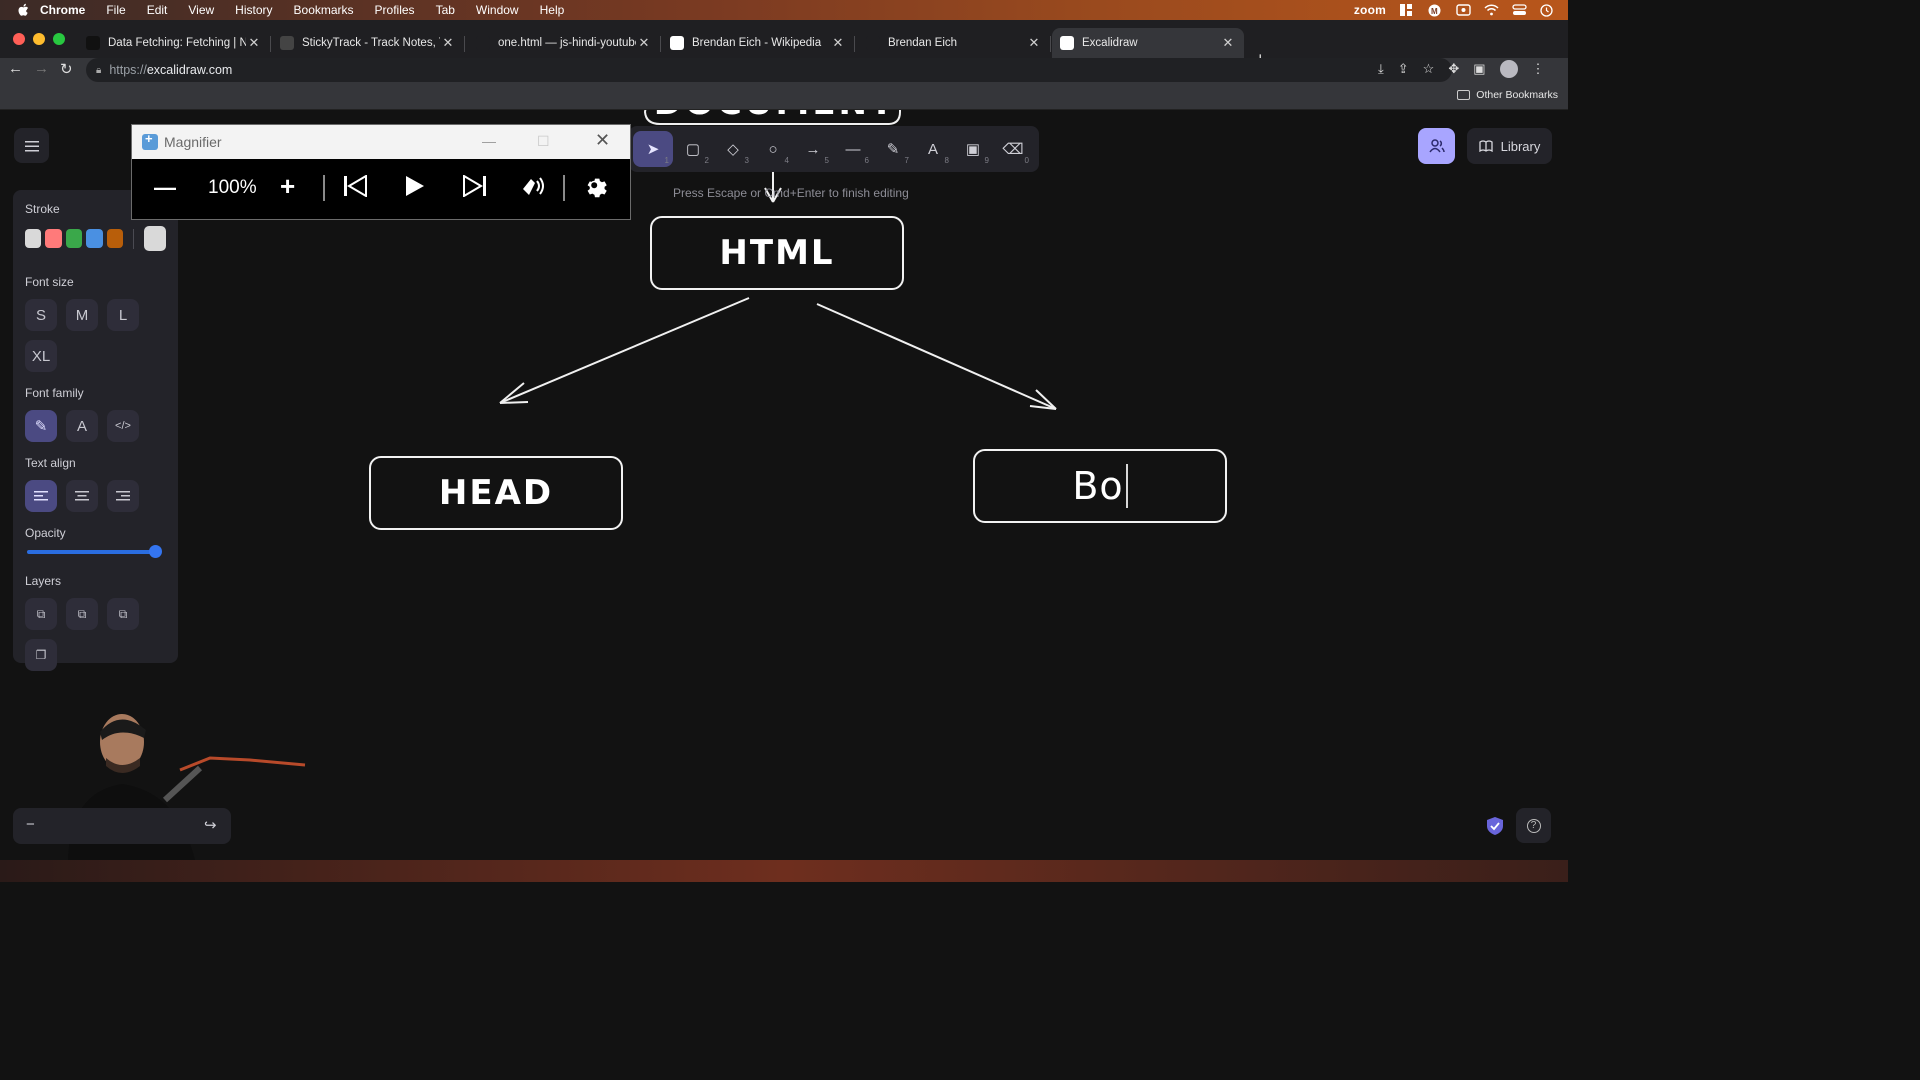 The height and width of the screenshot is (1080, 1920). I want to click on address-bar: 🔒︎ https://excalidraw.com, so click(769, 70).